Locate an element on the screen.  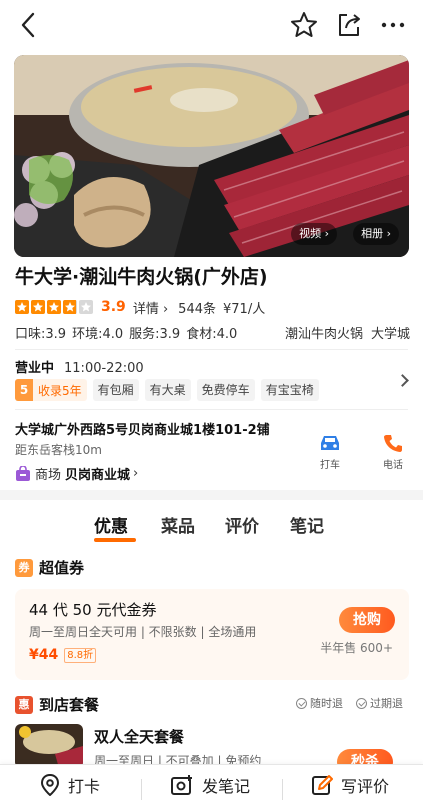
phone-button: 电话 is located at coordinates (393, 452).